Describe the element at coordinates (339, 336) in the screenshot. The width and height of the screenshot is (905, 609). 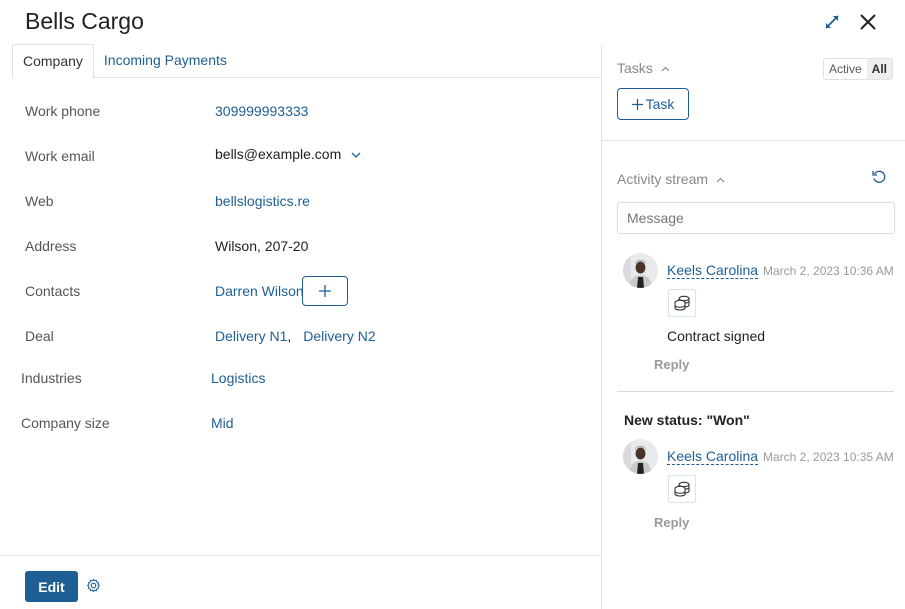
I see `deal-link: Delivery N2` at that location.